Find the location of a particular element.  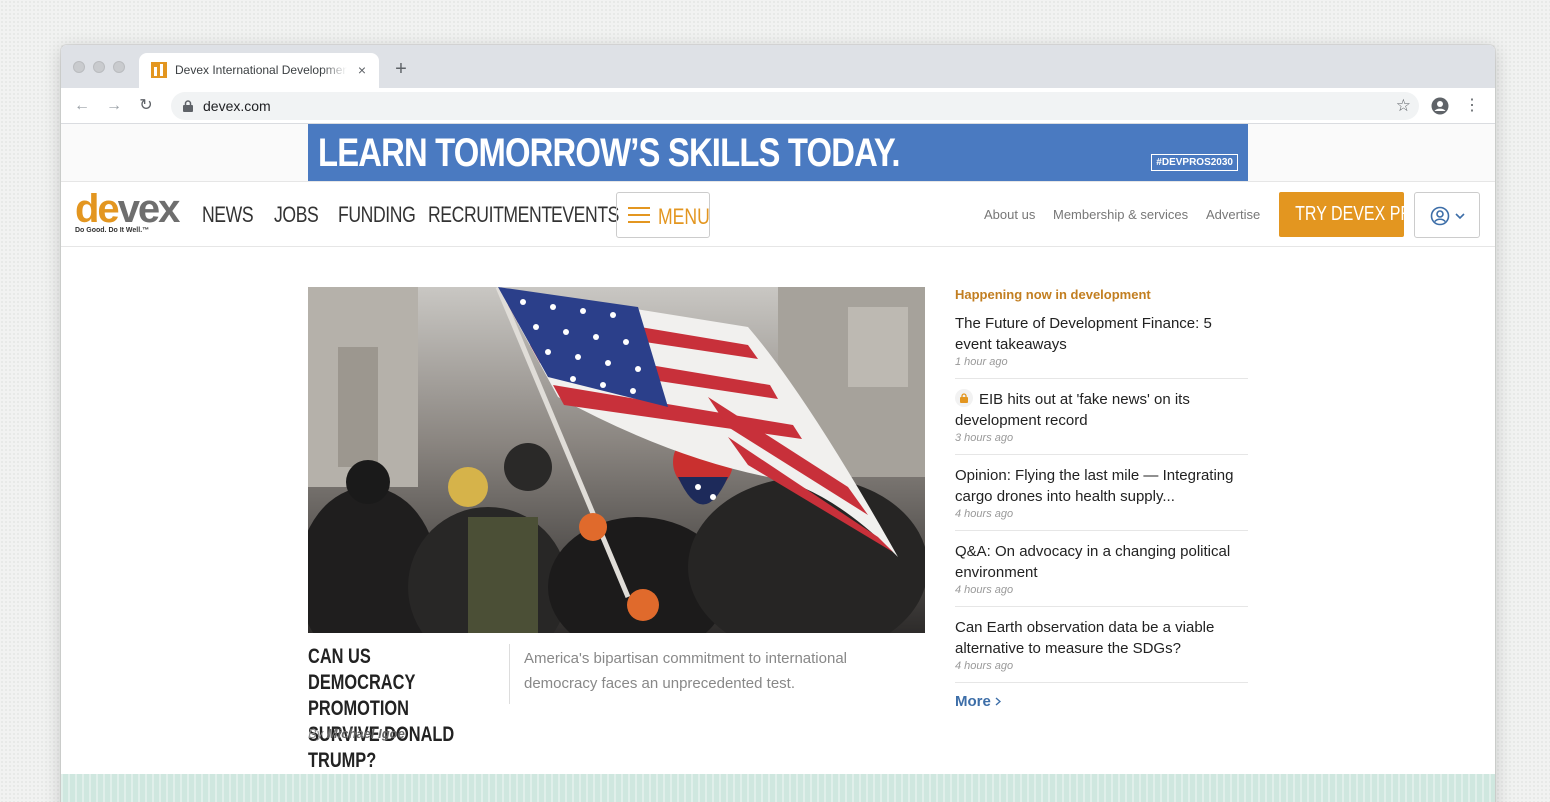

membership-link: Membership & services is located at coordinates (1120, 214).